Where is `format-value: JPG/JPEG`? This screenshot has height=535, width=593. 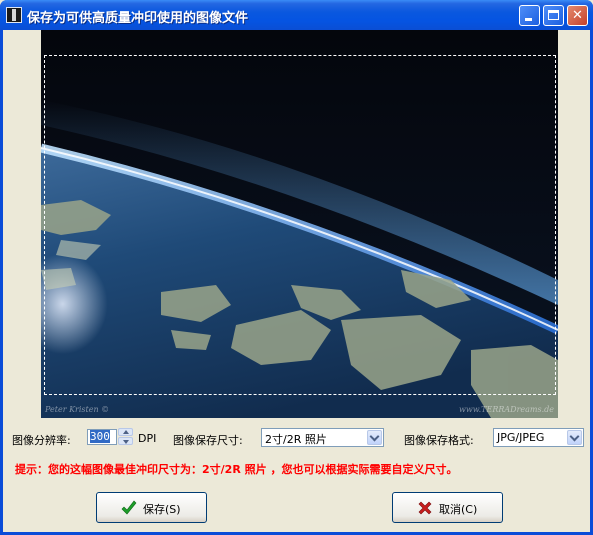
format-value: JPG/JPEG is located at coordinates (521, 437).